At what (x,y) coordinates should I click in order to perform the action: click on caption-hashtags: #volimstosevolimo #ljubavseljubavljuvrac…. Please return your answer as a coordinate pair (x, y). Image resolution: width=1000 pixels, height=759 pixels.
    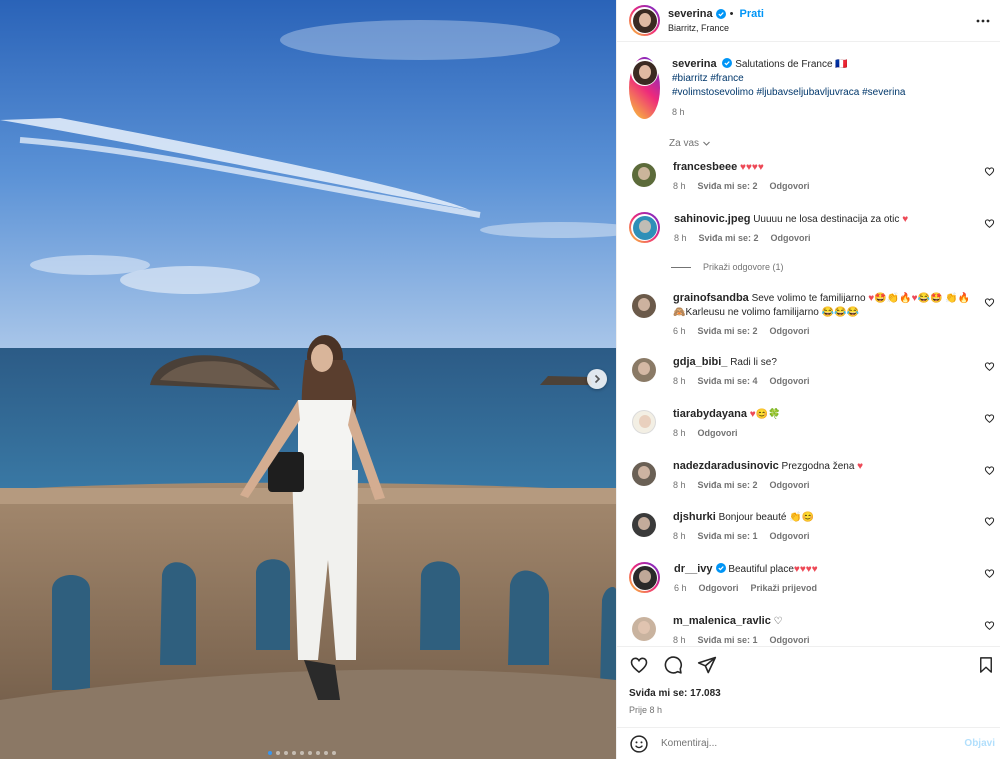
    Looking at the image, I should click on (788, 93).